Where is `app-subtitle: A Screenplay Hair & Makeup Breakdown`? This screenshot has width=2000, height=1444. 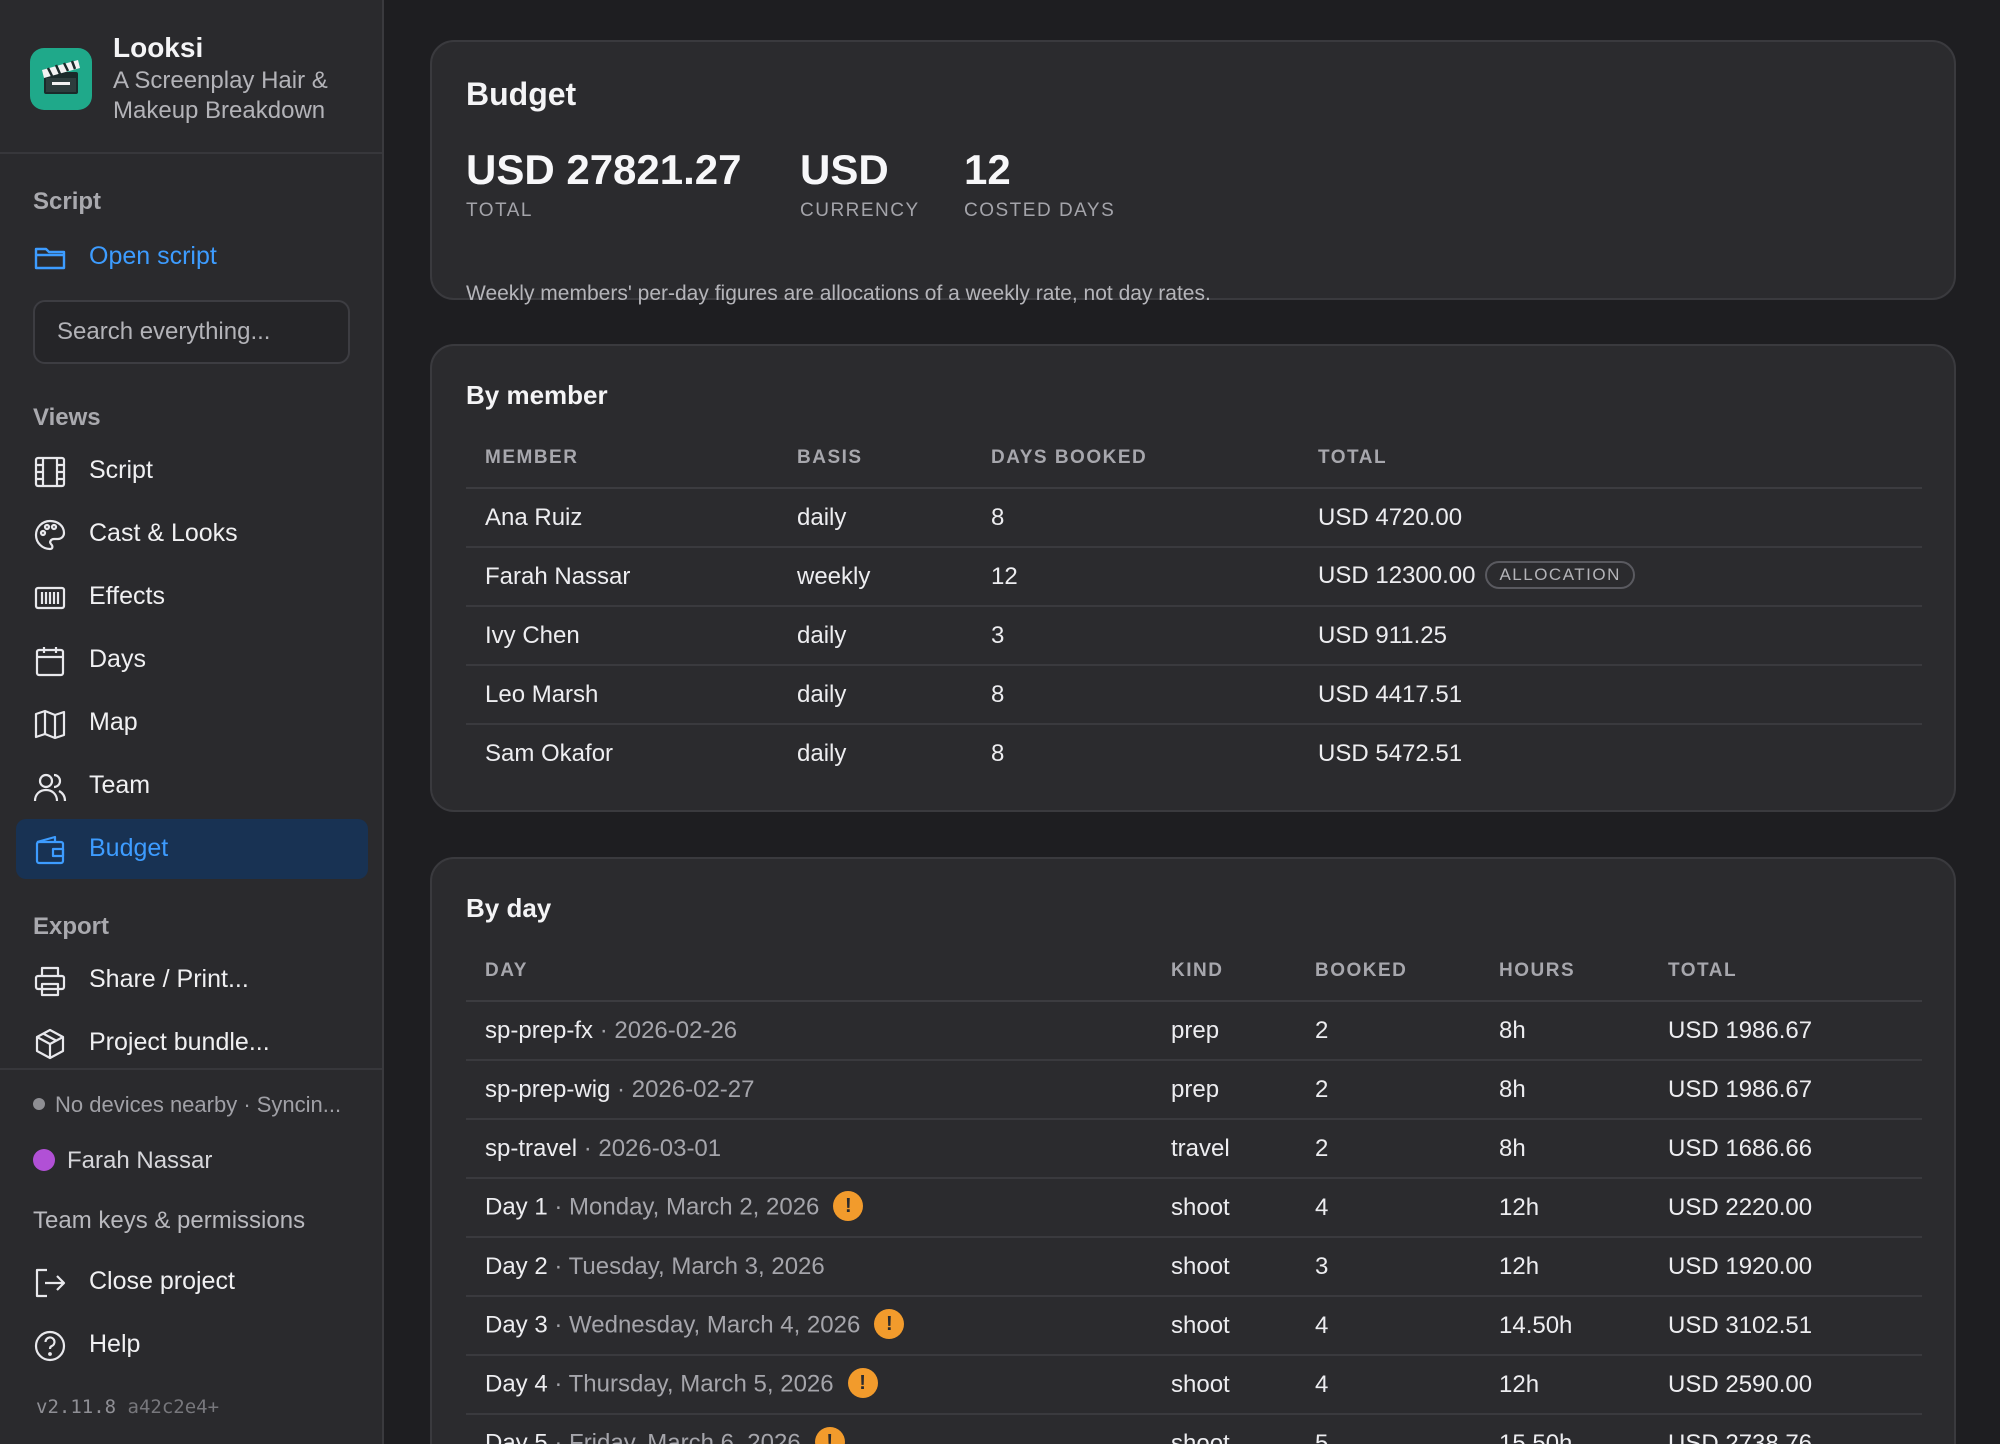 app-subtitle: A Screenplay Hair & Makeup Breakdown is located at coordinates (220, 95).